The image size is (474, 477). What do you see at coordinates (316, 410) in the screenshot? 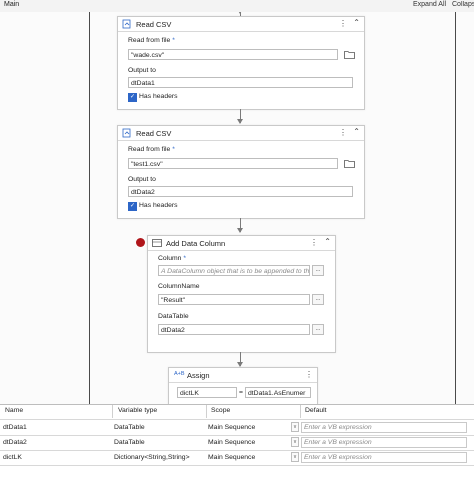
I see `column-header-default: Default` at bounding box center [316, 410].